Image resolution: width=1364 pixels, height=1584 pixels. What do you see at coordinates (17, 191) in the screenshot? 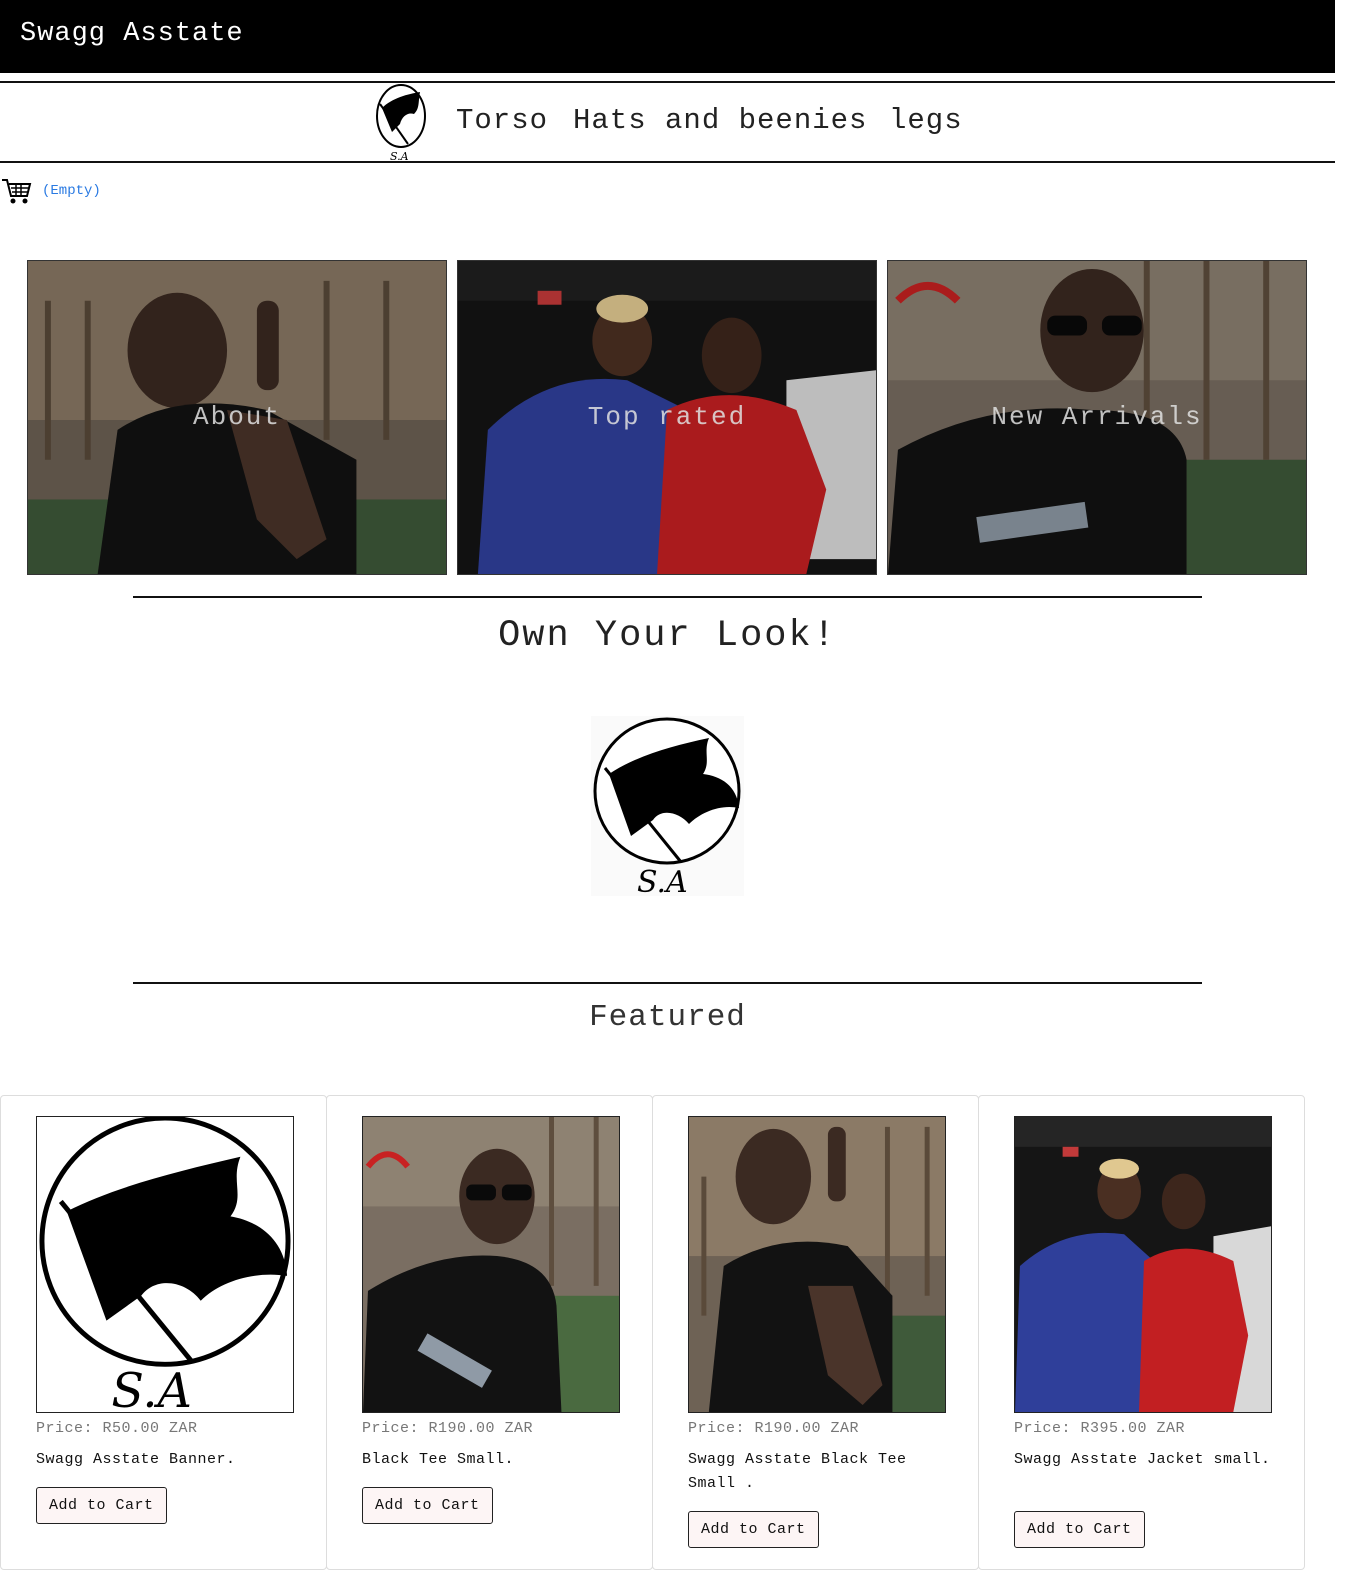
I see `cart-icon` at bounding box center [17, 191].